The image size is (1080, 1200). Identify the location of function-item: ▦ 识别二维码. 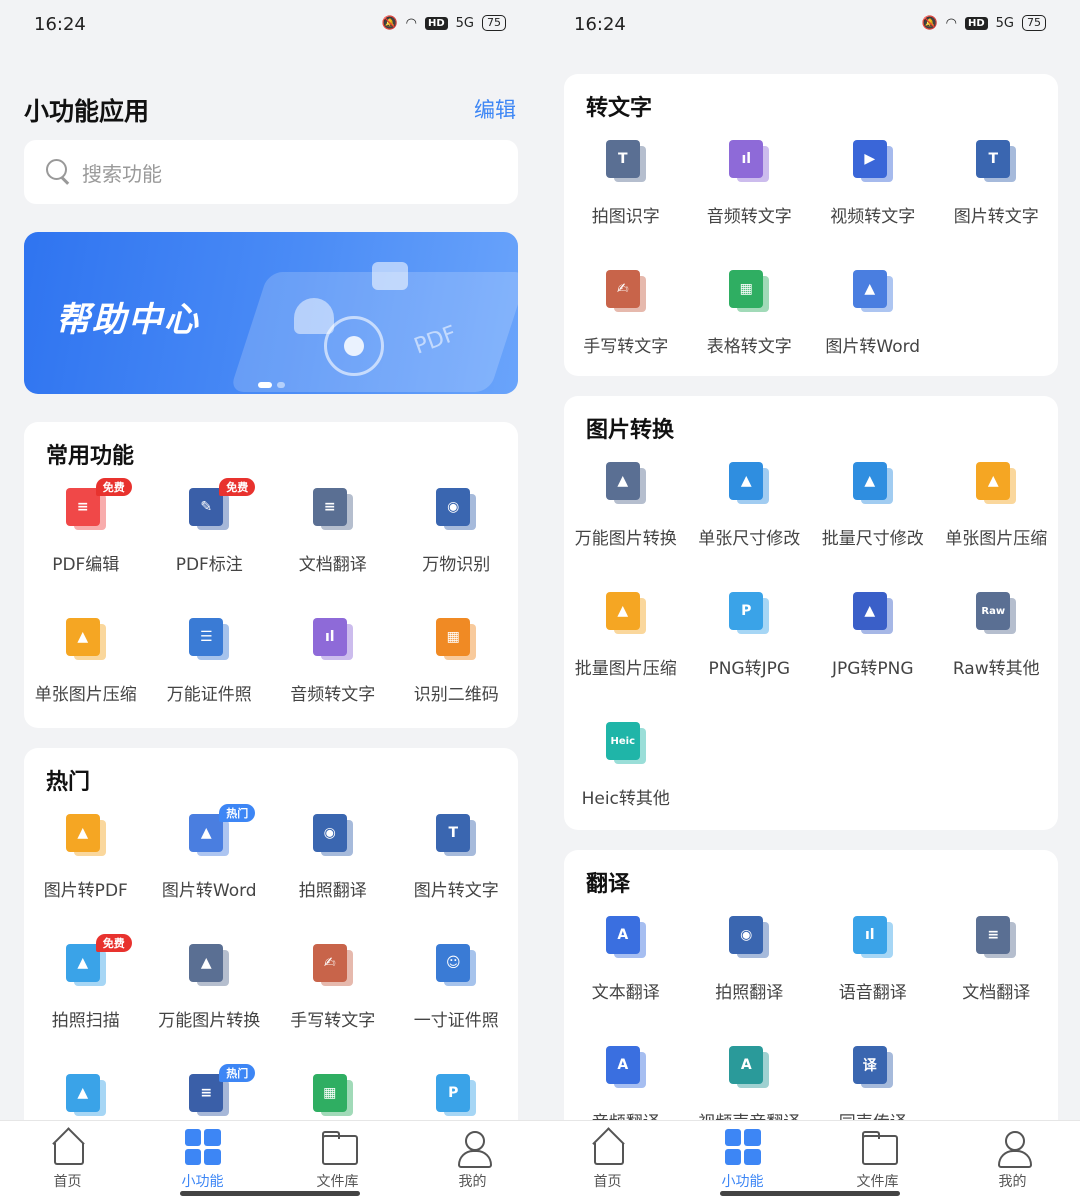
(457, 668).